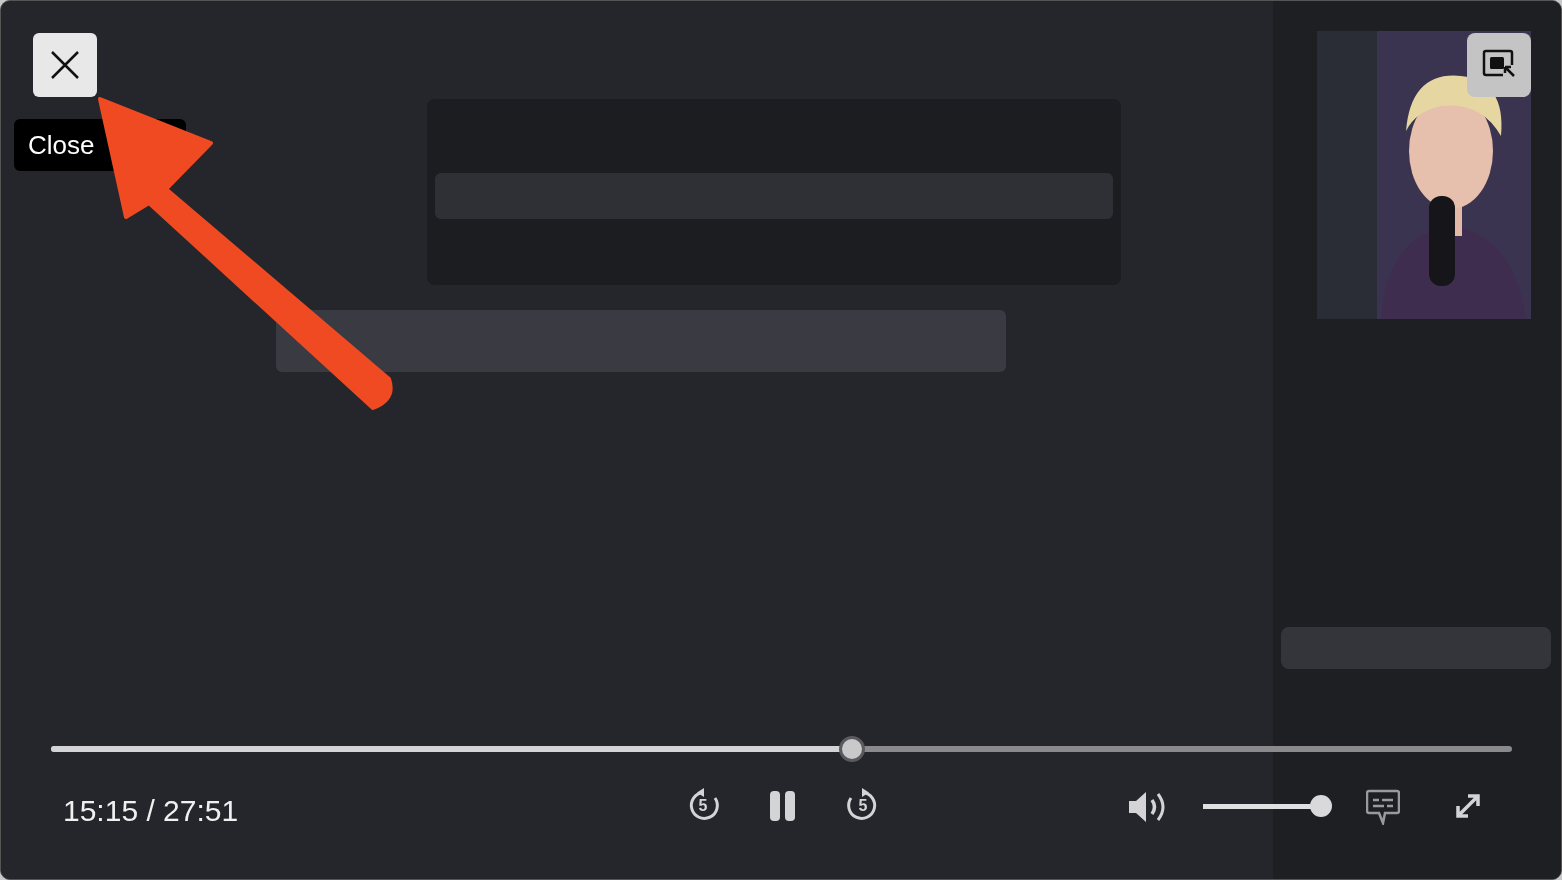 The image size is (1562, 880). I want to click on skip-forward-button: 5, so click(863, 806).